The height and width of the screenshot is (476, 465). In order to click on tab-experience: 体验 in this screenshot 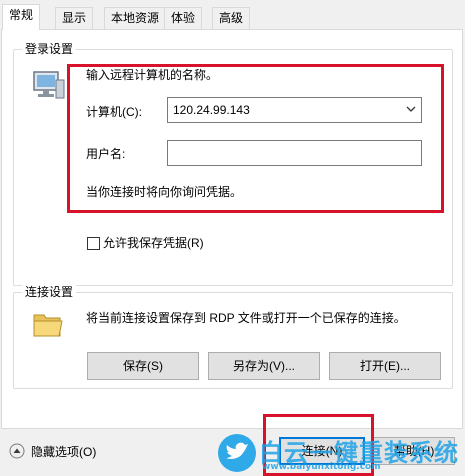, I will do `click(183, 18)`.